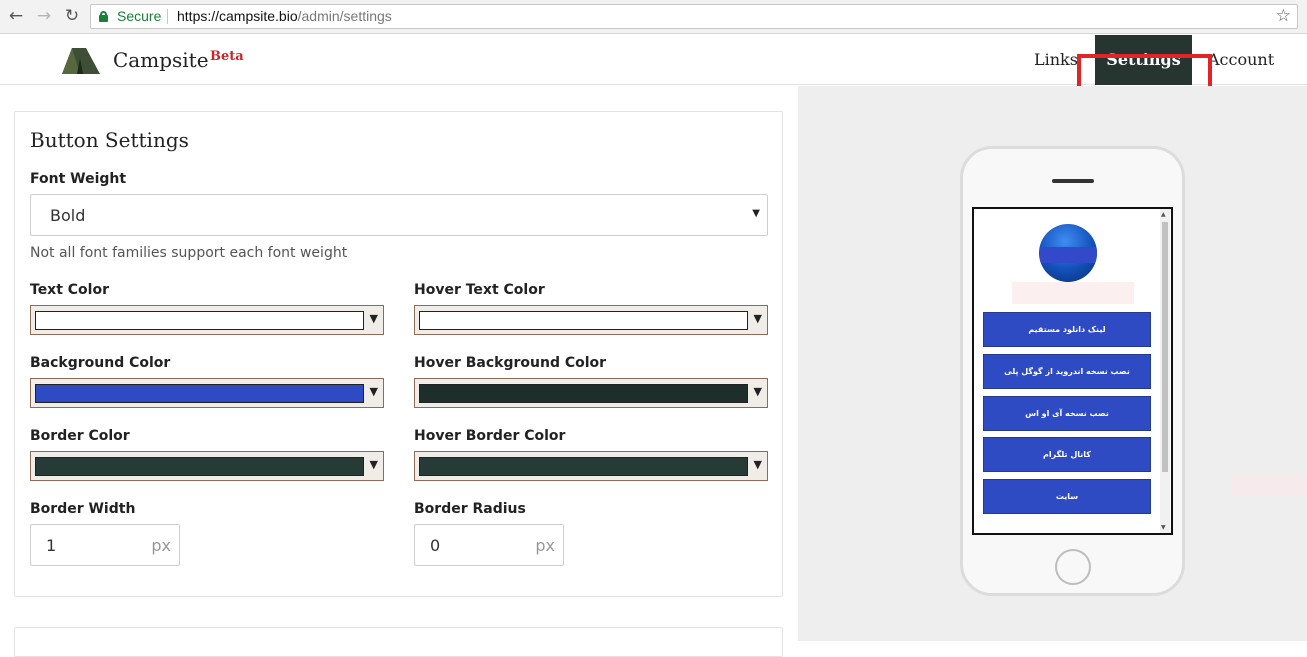 The width and height of the screenshot is (1307, 657). What do you see at coordinates (1283, 16) in the screenshot?
I see `bookmark-star-icon: ☆` at bounding box center [1283, 16].